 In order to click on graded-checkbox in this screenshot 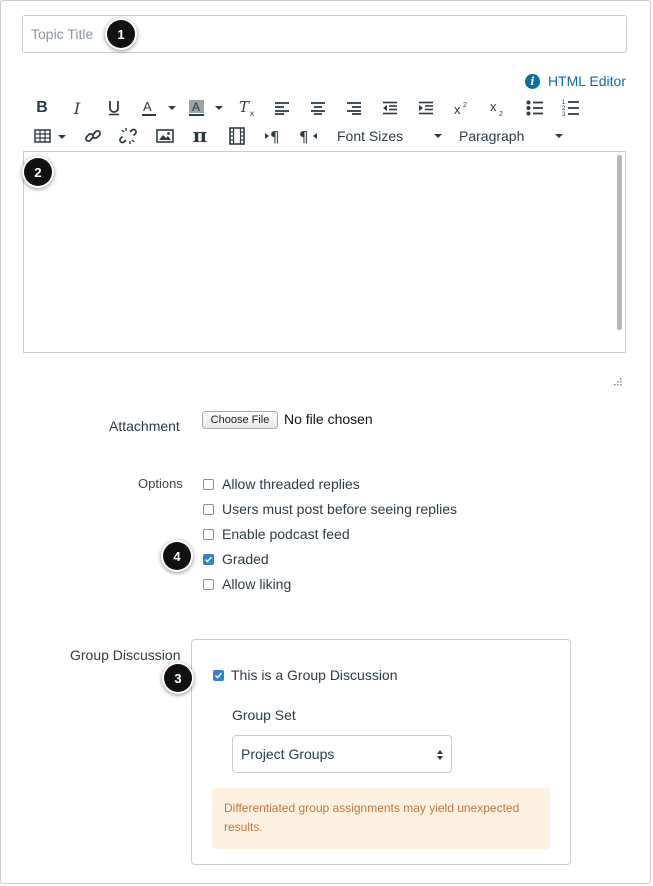, I will do `click(208, 559)`.